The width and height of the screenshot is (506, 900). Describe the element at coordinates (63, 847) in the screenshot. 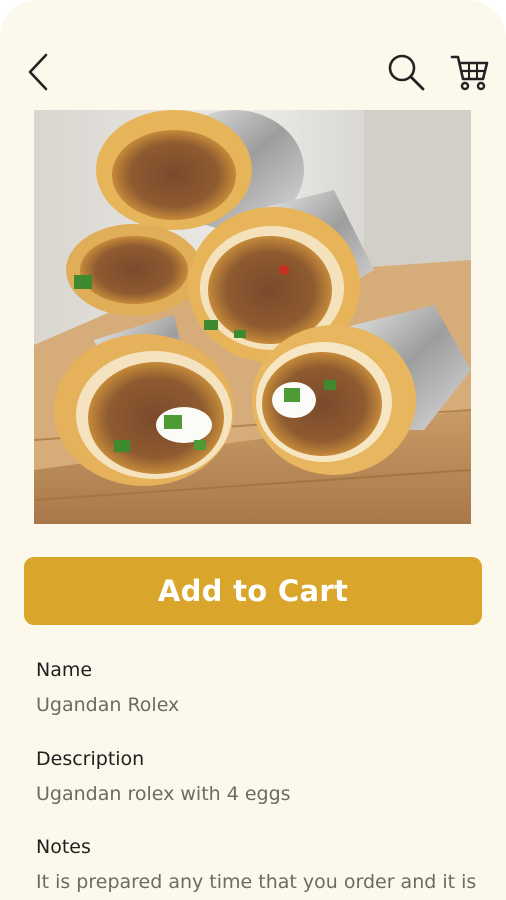

I see `notes-label: Notes` at that location.